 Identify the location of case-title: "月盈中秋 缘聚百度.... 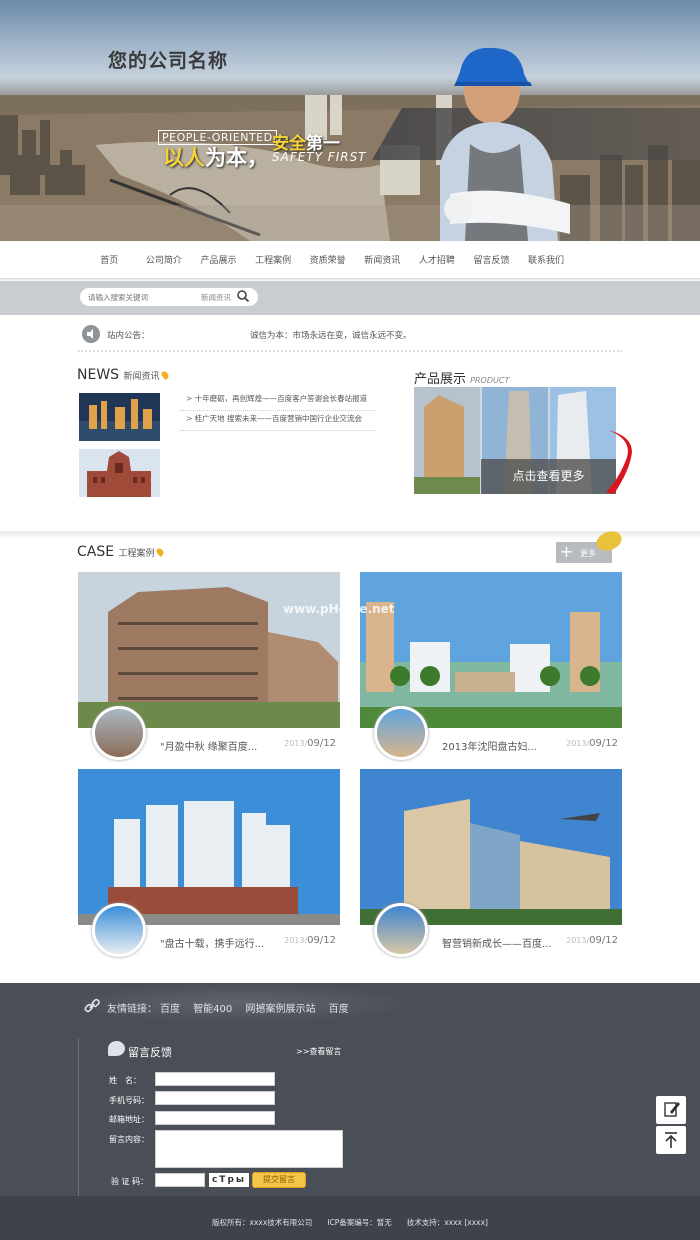
(208, 745).